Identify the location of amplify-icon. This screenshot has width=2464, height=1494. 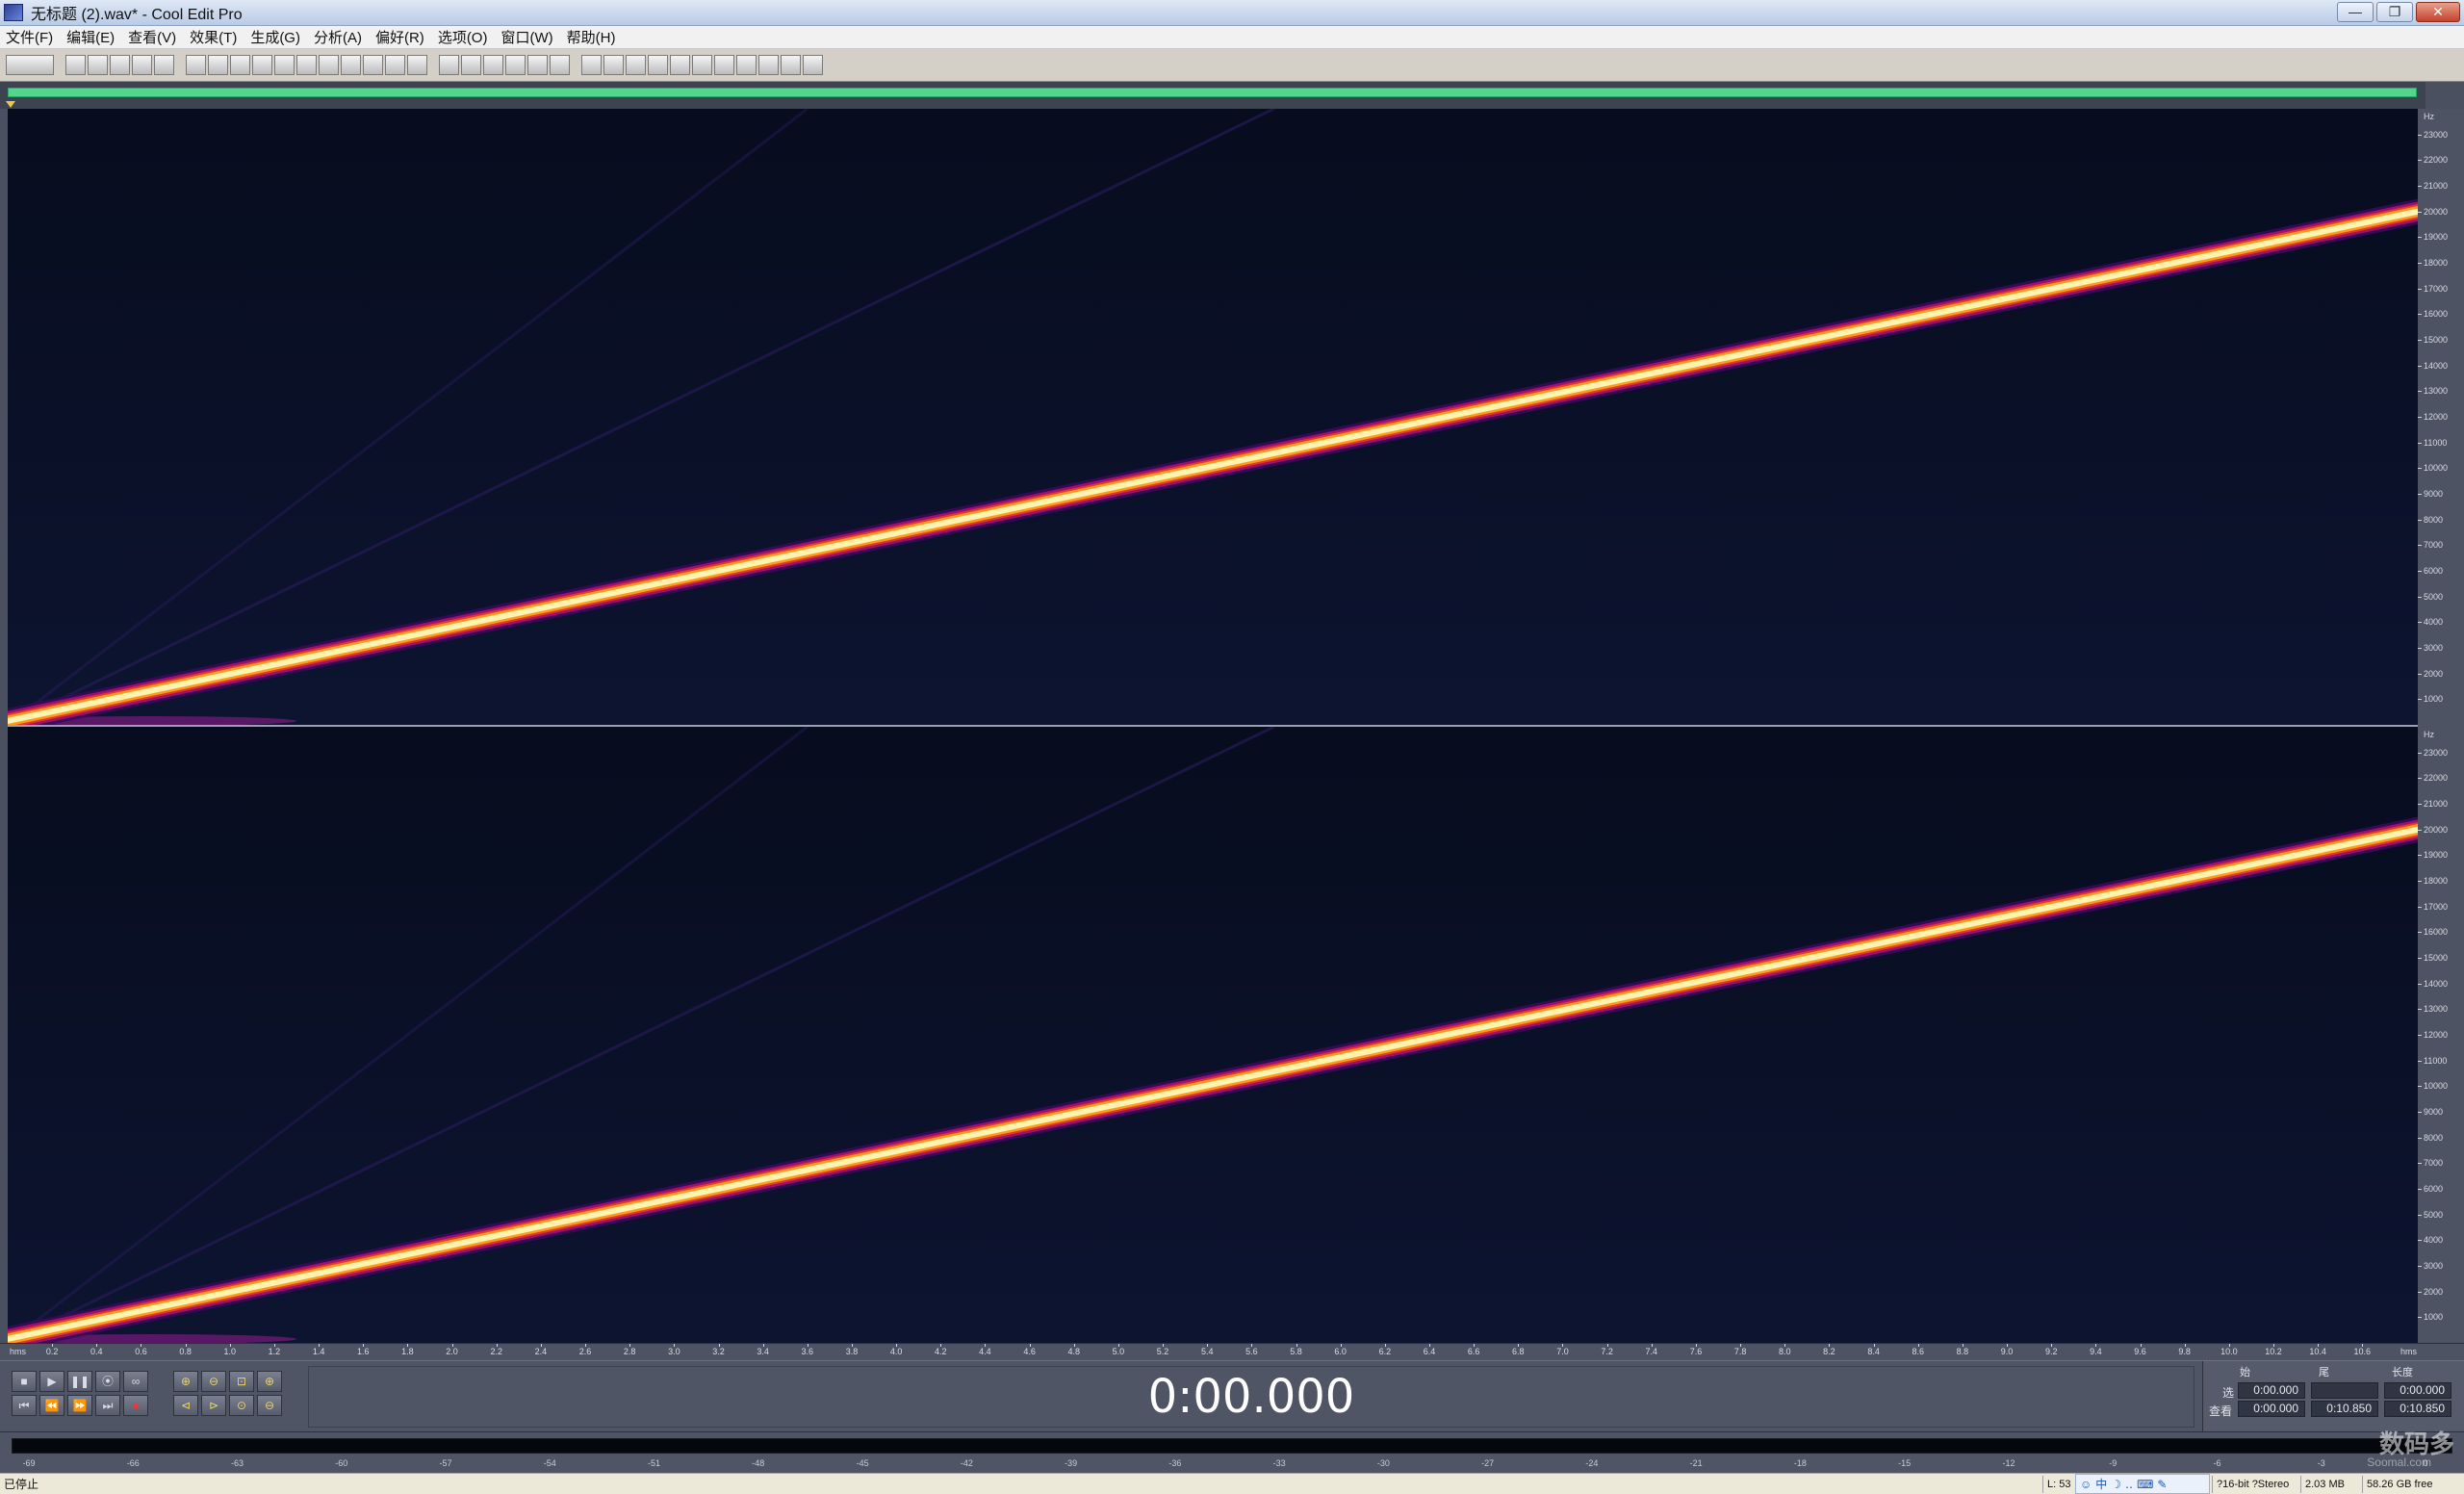
(560, 65).